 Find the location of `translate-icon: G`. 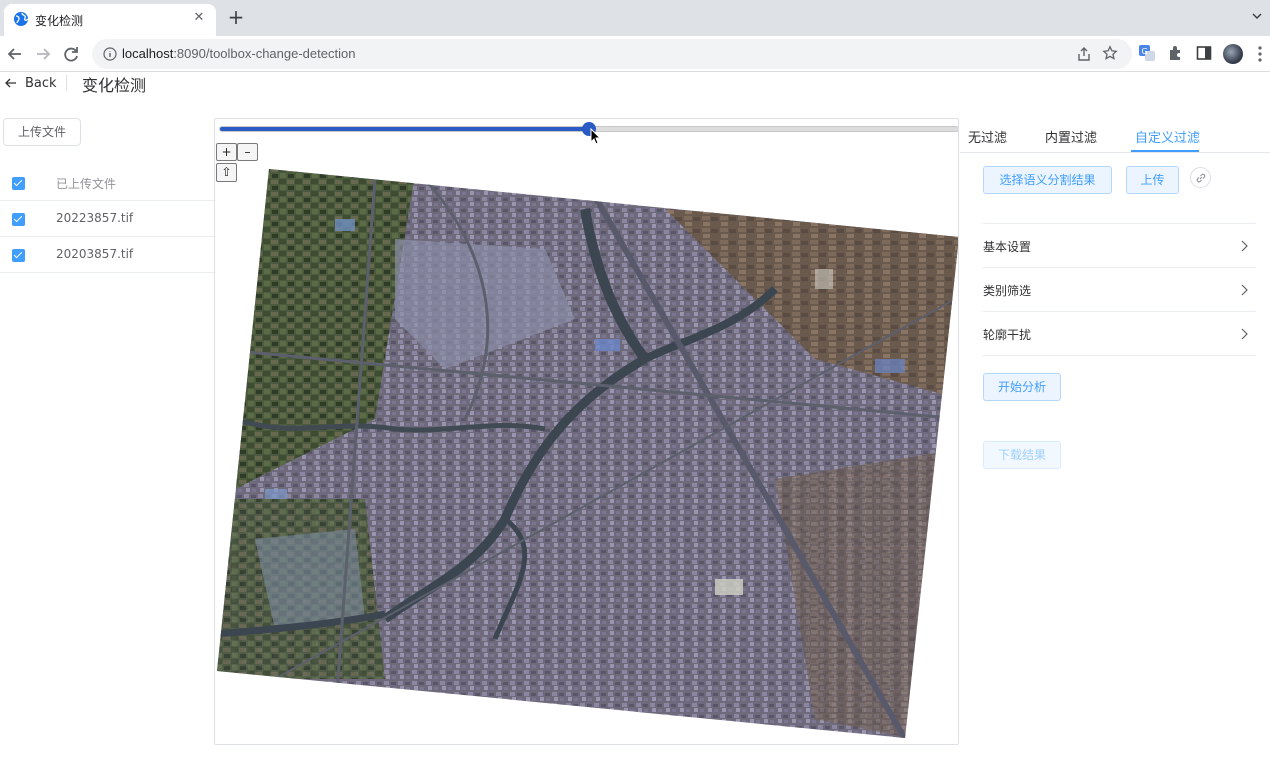

translate-icon: G is located at coordinates (1147, 53).